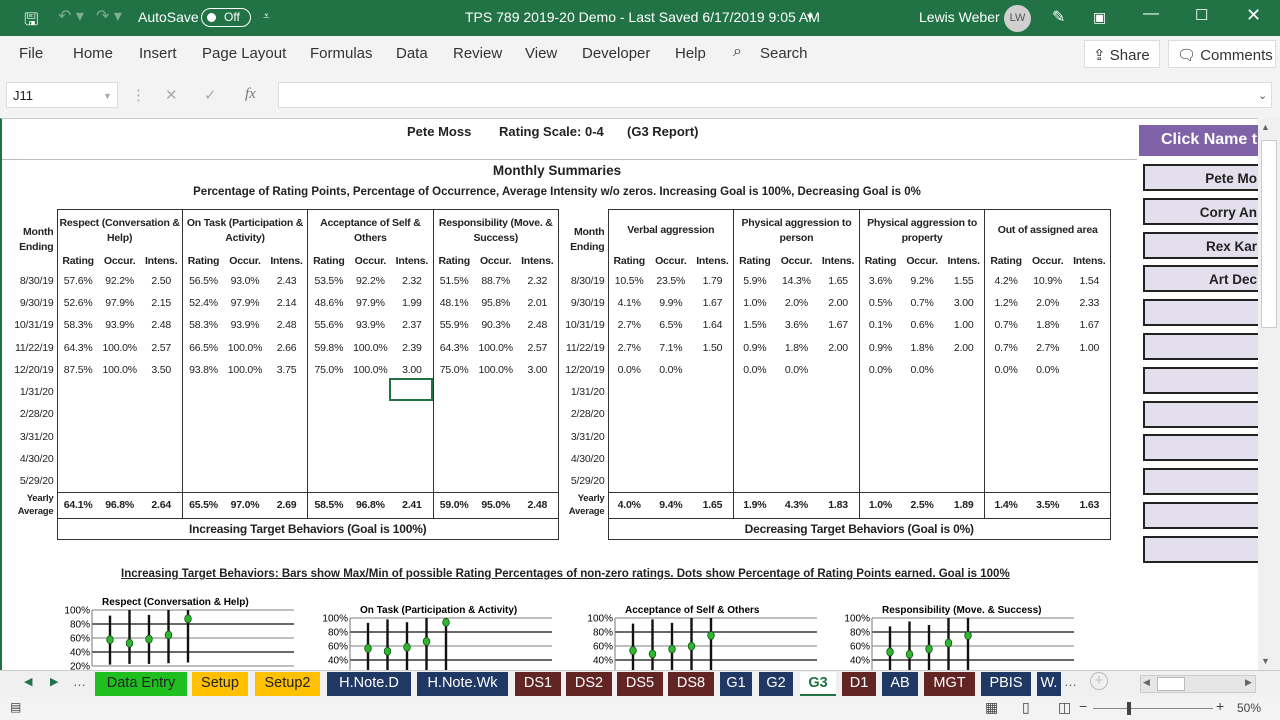 Image resolution: width=1280 pixels, height=720 pixels. What do you see at coordinates (54, 681) in the screenshot?
I see `scroll-tabs-right-icon: ▶` at bounding box center [54, 681].